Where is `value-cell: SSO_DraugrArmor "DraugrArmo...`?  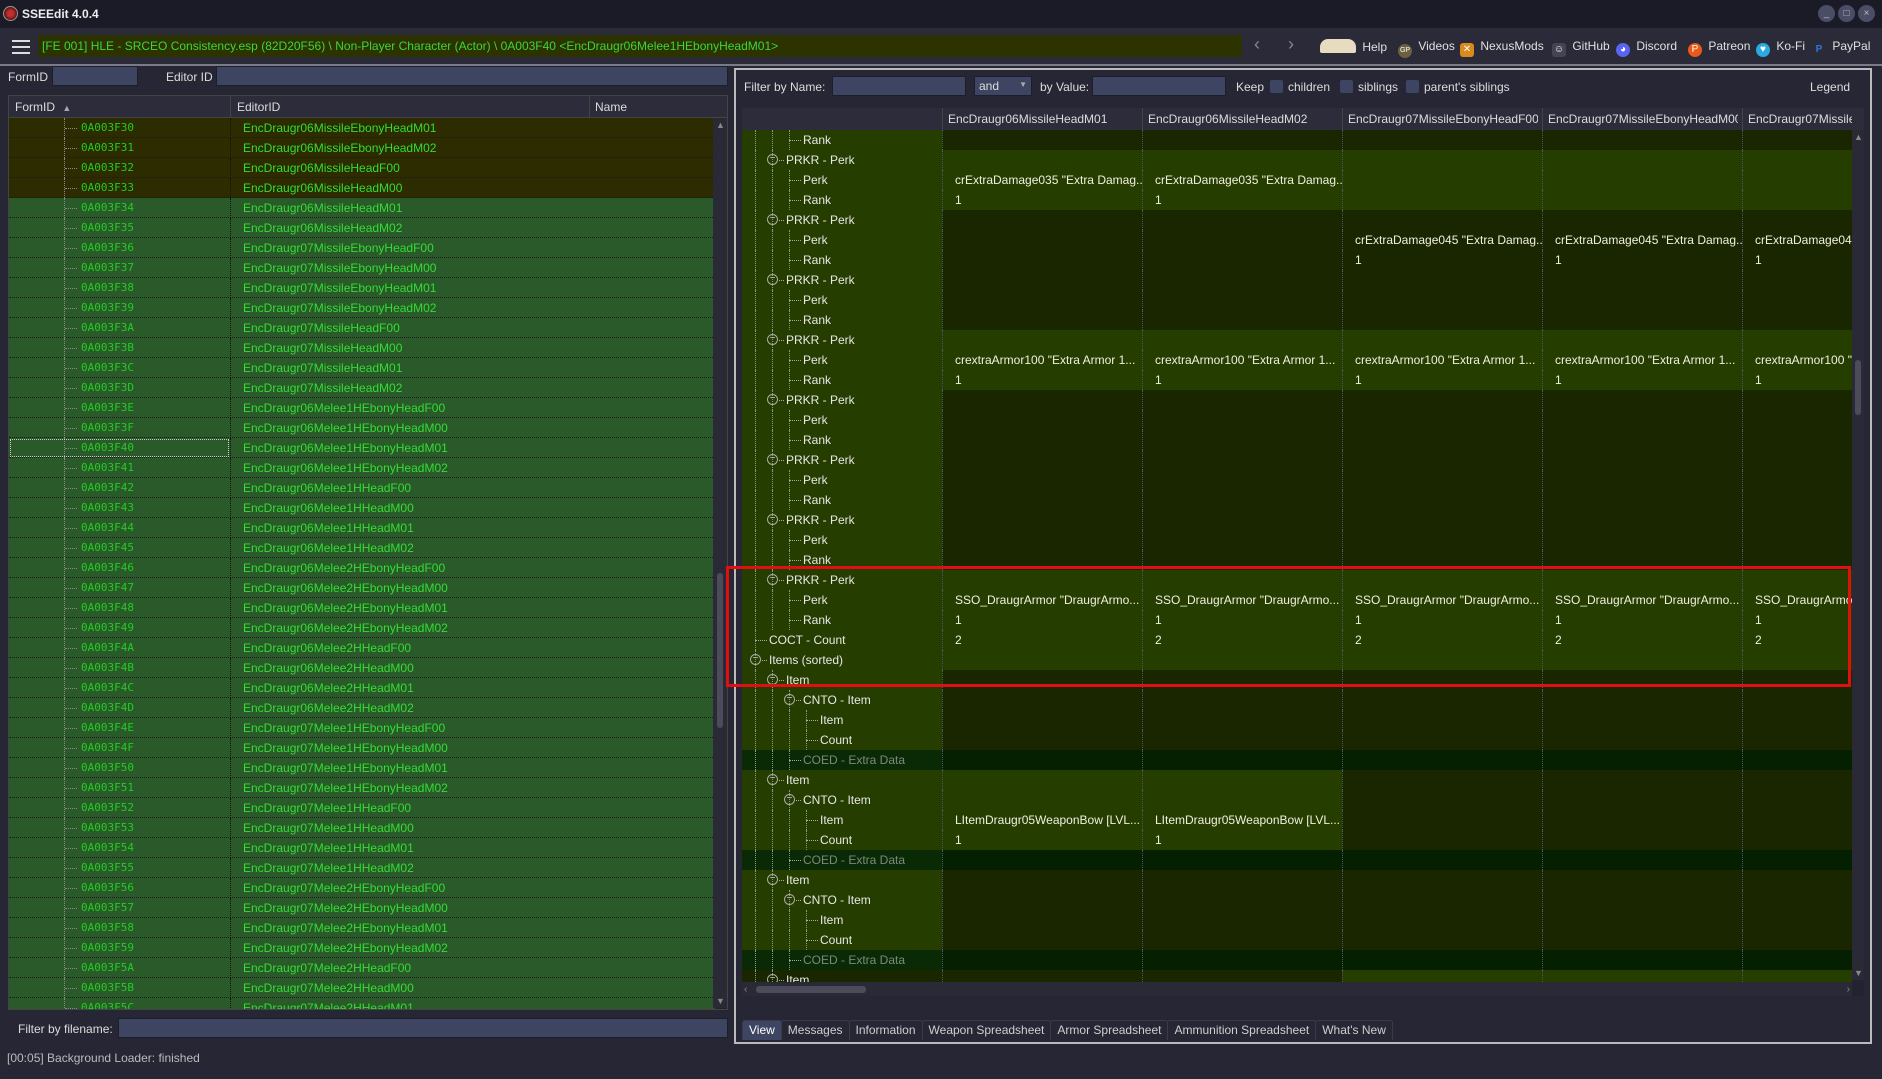
value-cell: SSO_DraugrArmor "DraugrArmo... is located at coordinates (1642, 600).